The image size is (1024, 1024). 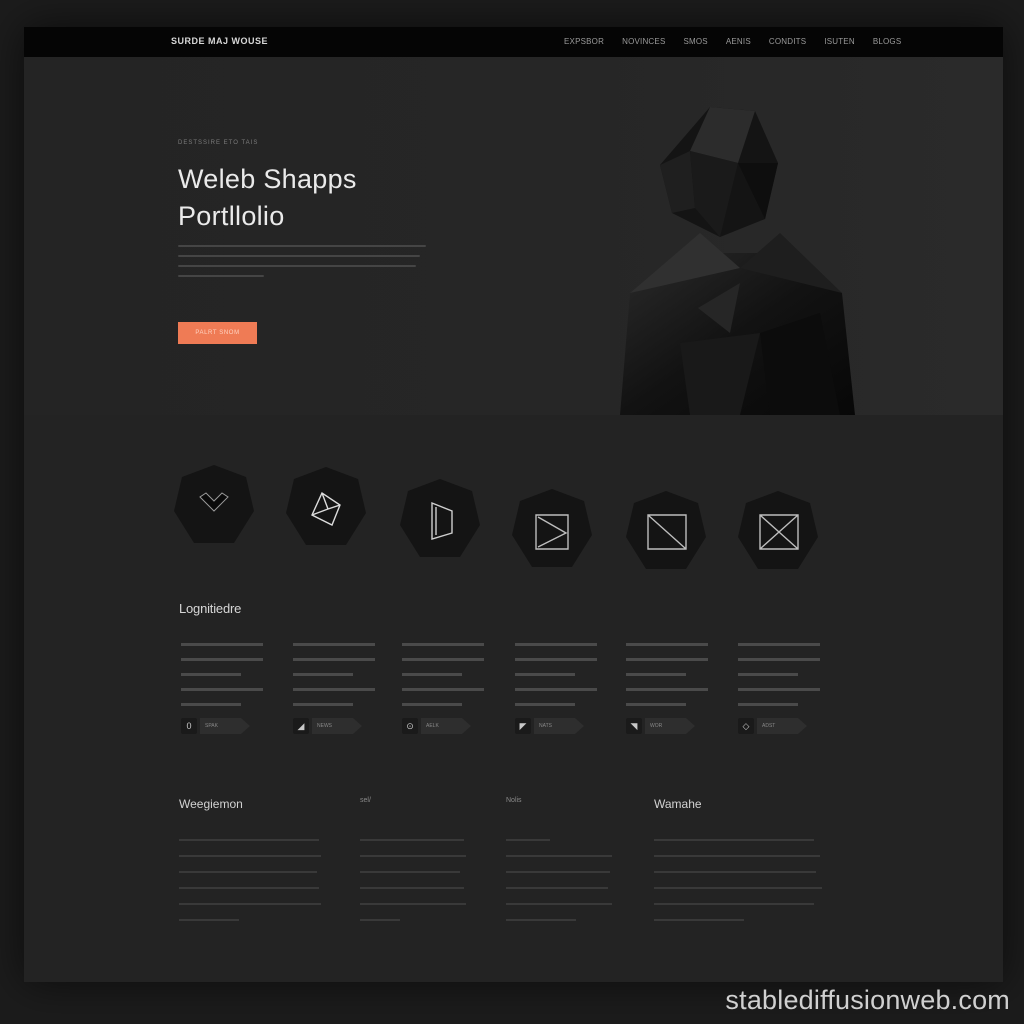 What do you see at coordinates (225, 726) in the screenshot?
I see `chip-label: SPAK` at bounding box center [225, 726].